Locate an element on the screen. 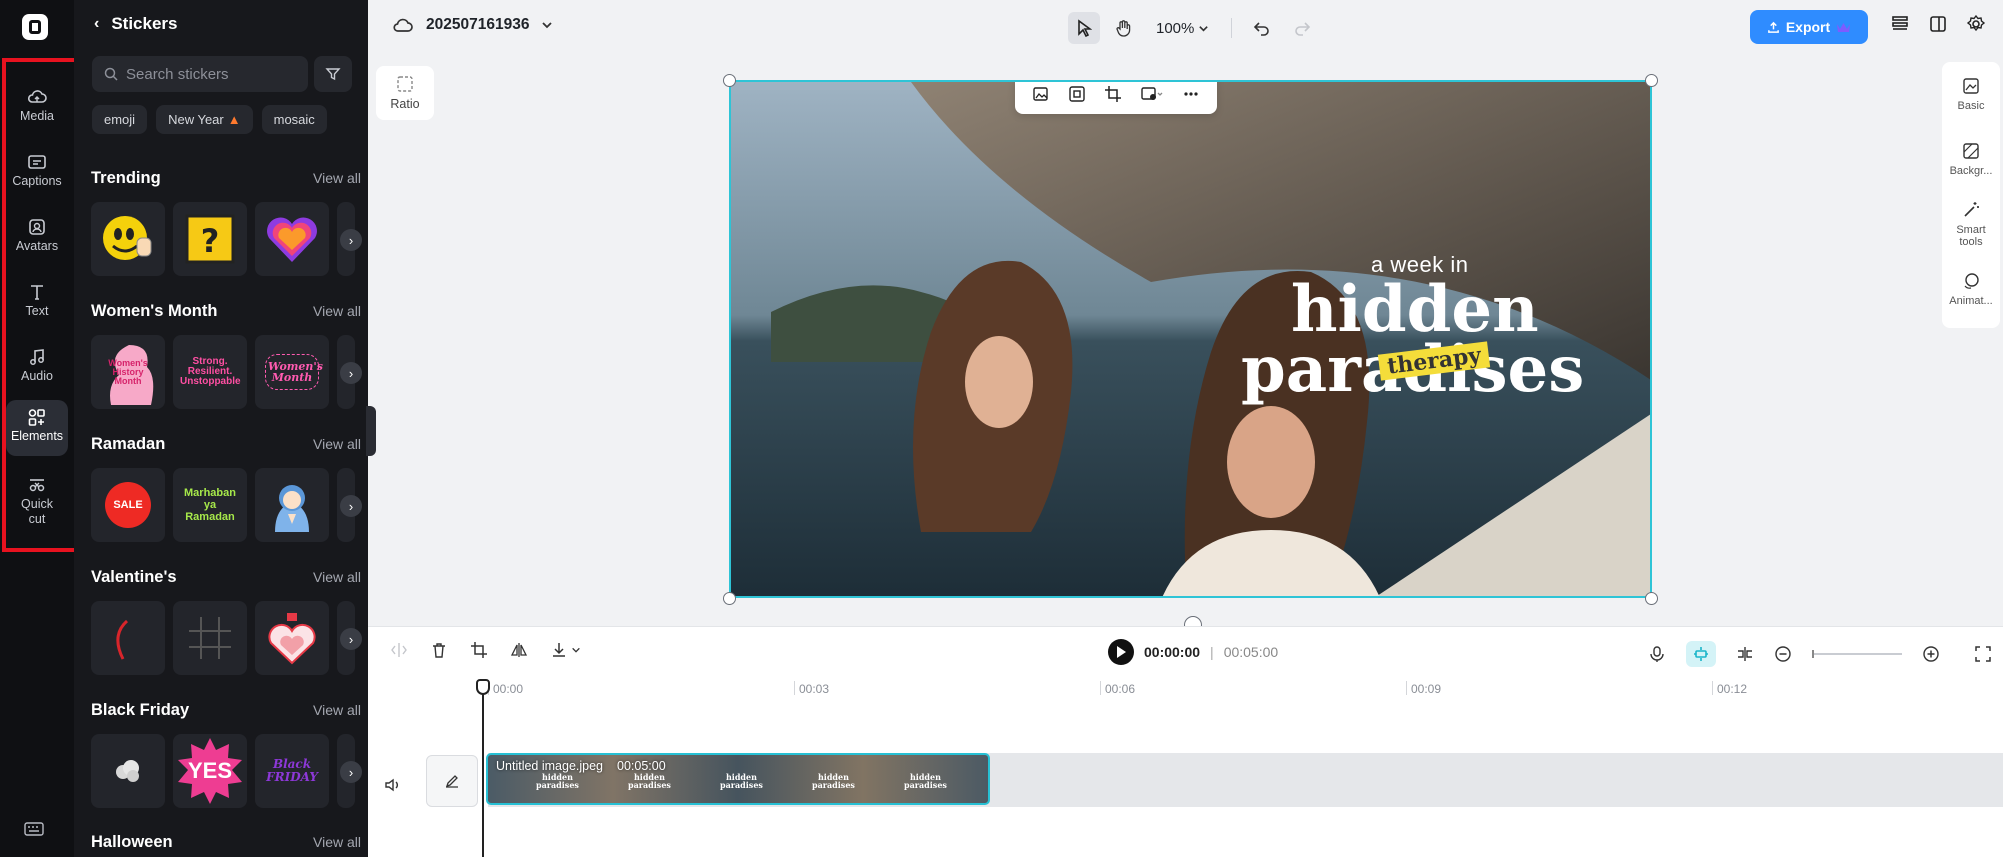 The image size is (2003, 857). layers-icon is located at coordinates (1900, 24).